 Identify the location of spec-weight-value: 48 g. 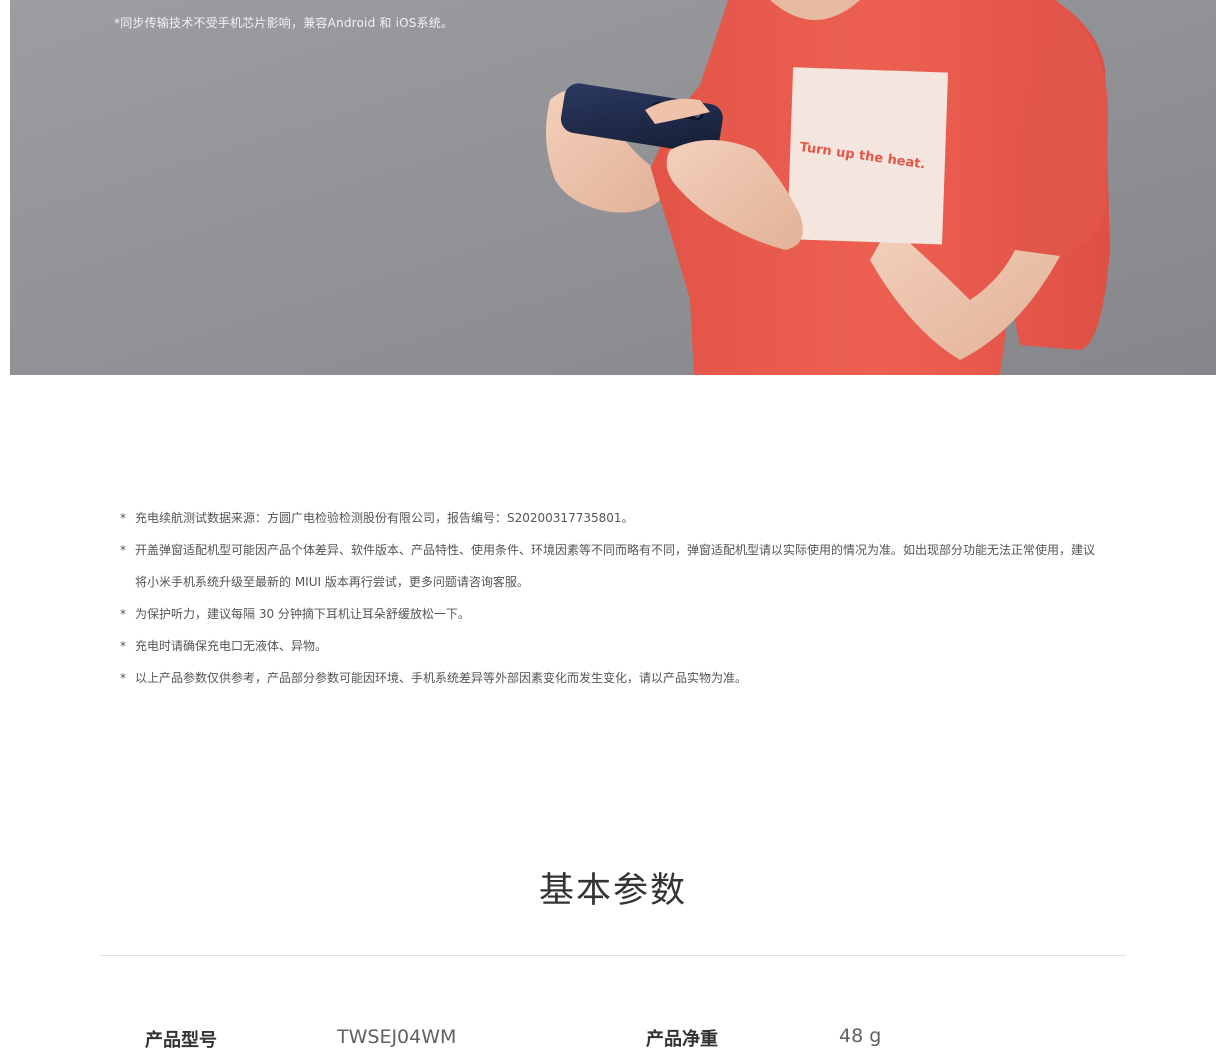
(860, 1036).